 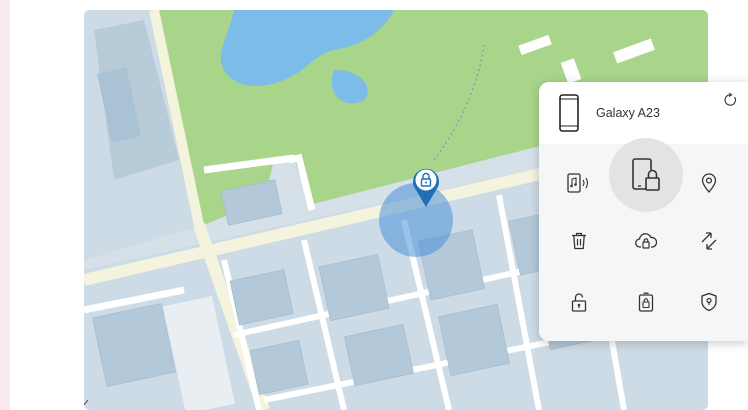 I want to click on erase-data-icon, so click(x=579, y=241).